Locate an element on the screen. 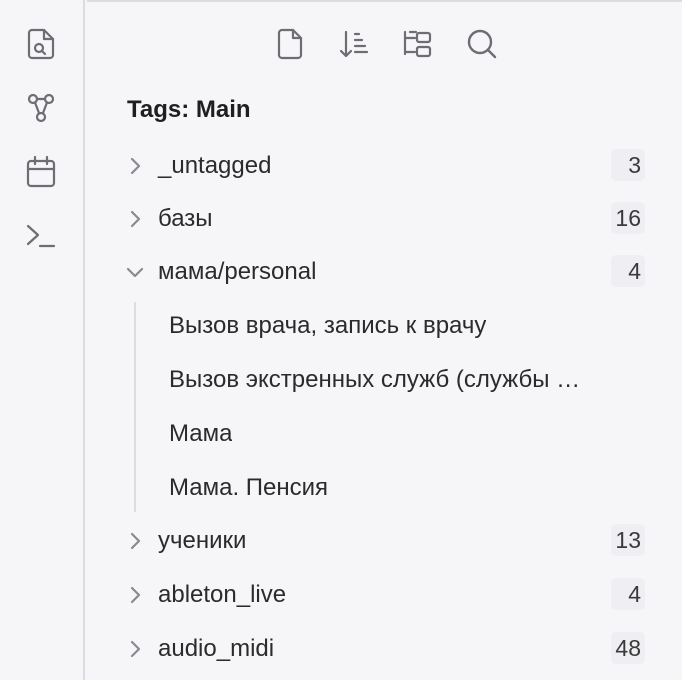 The image size is (682, 680). tag-row: ученики 13 is located at coordinates (384, 541).